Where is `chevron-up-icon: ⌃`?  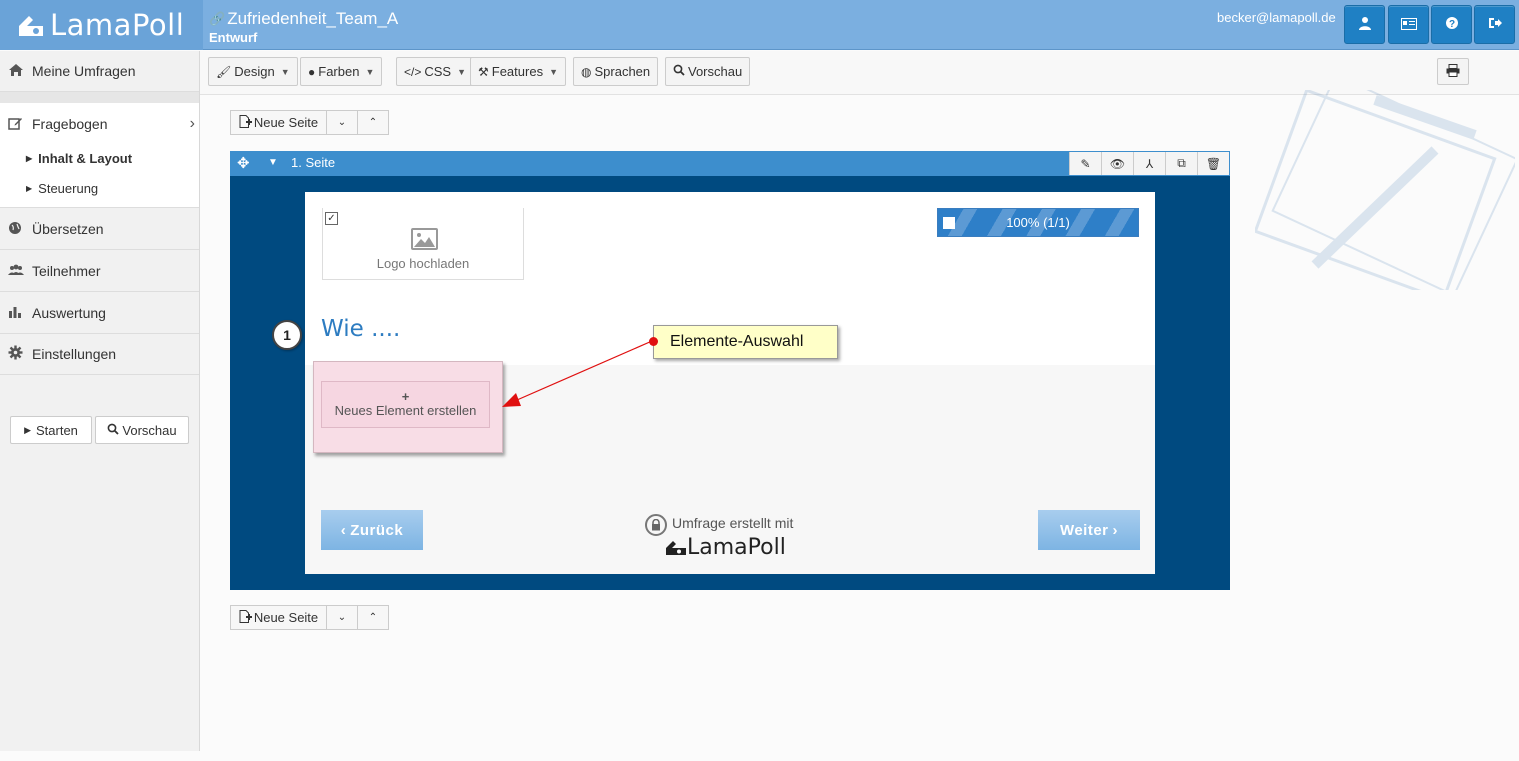
chevron-up-icon: ⌃ is located at coordinates (373, 617).